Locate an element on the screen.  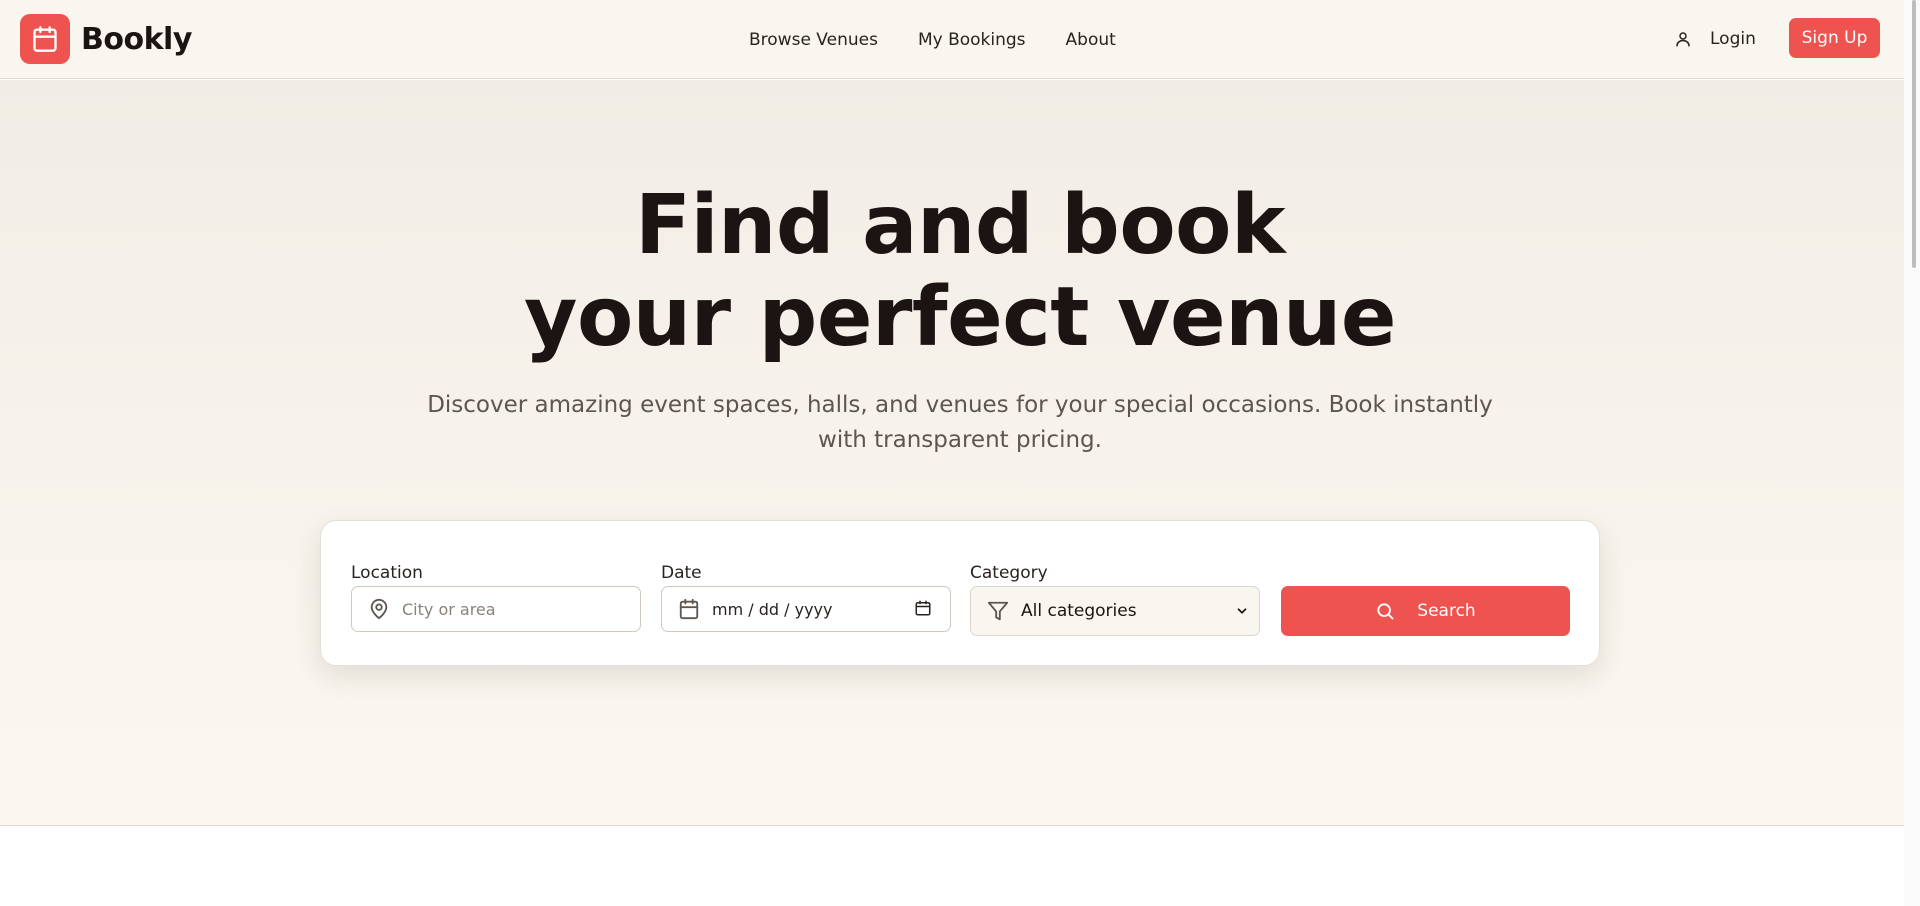
date-placeholder: mm / dd / yyyy is located at coordinates (772, 609).